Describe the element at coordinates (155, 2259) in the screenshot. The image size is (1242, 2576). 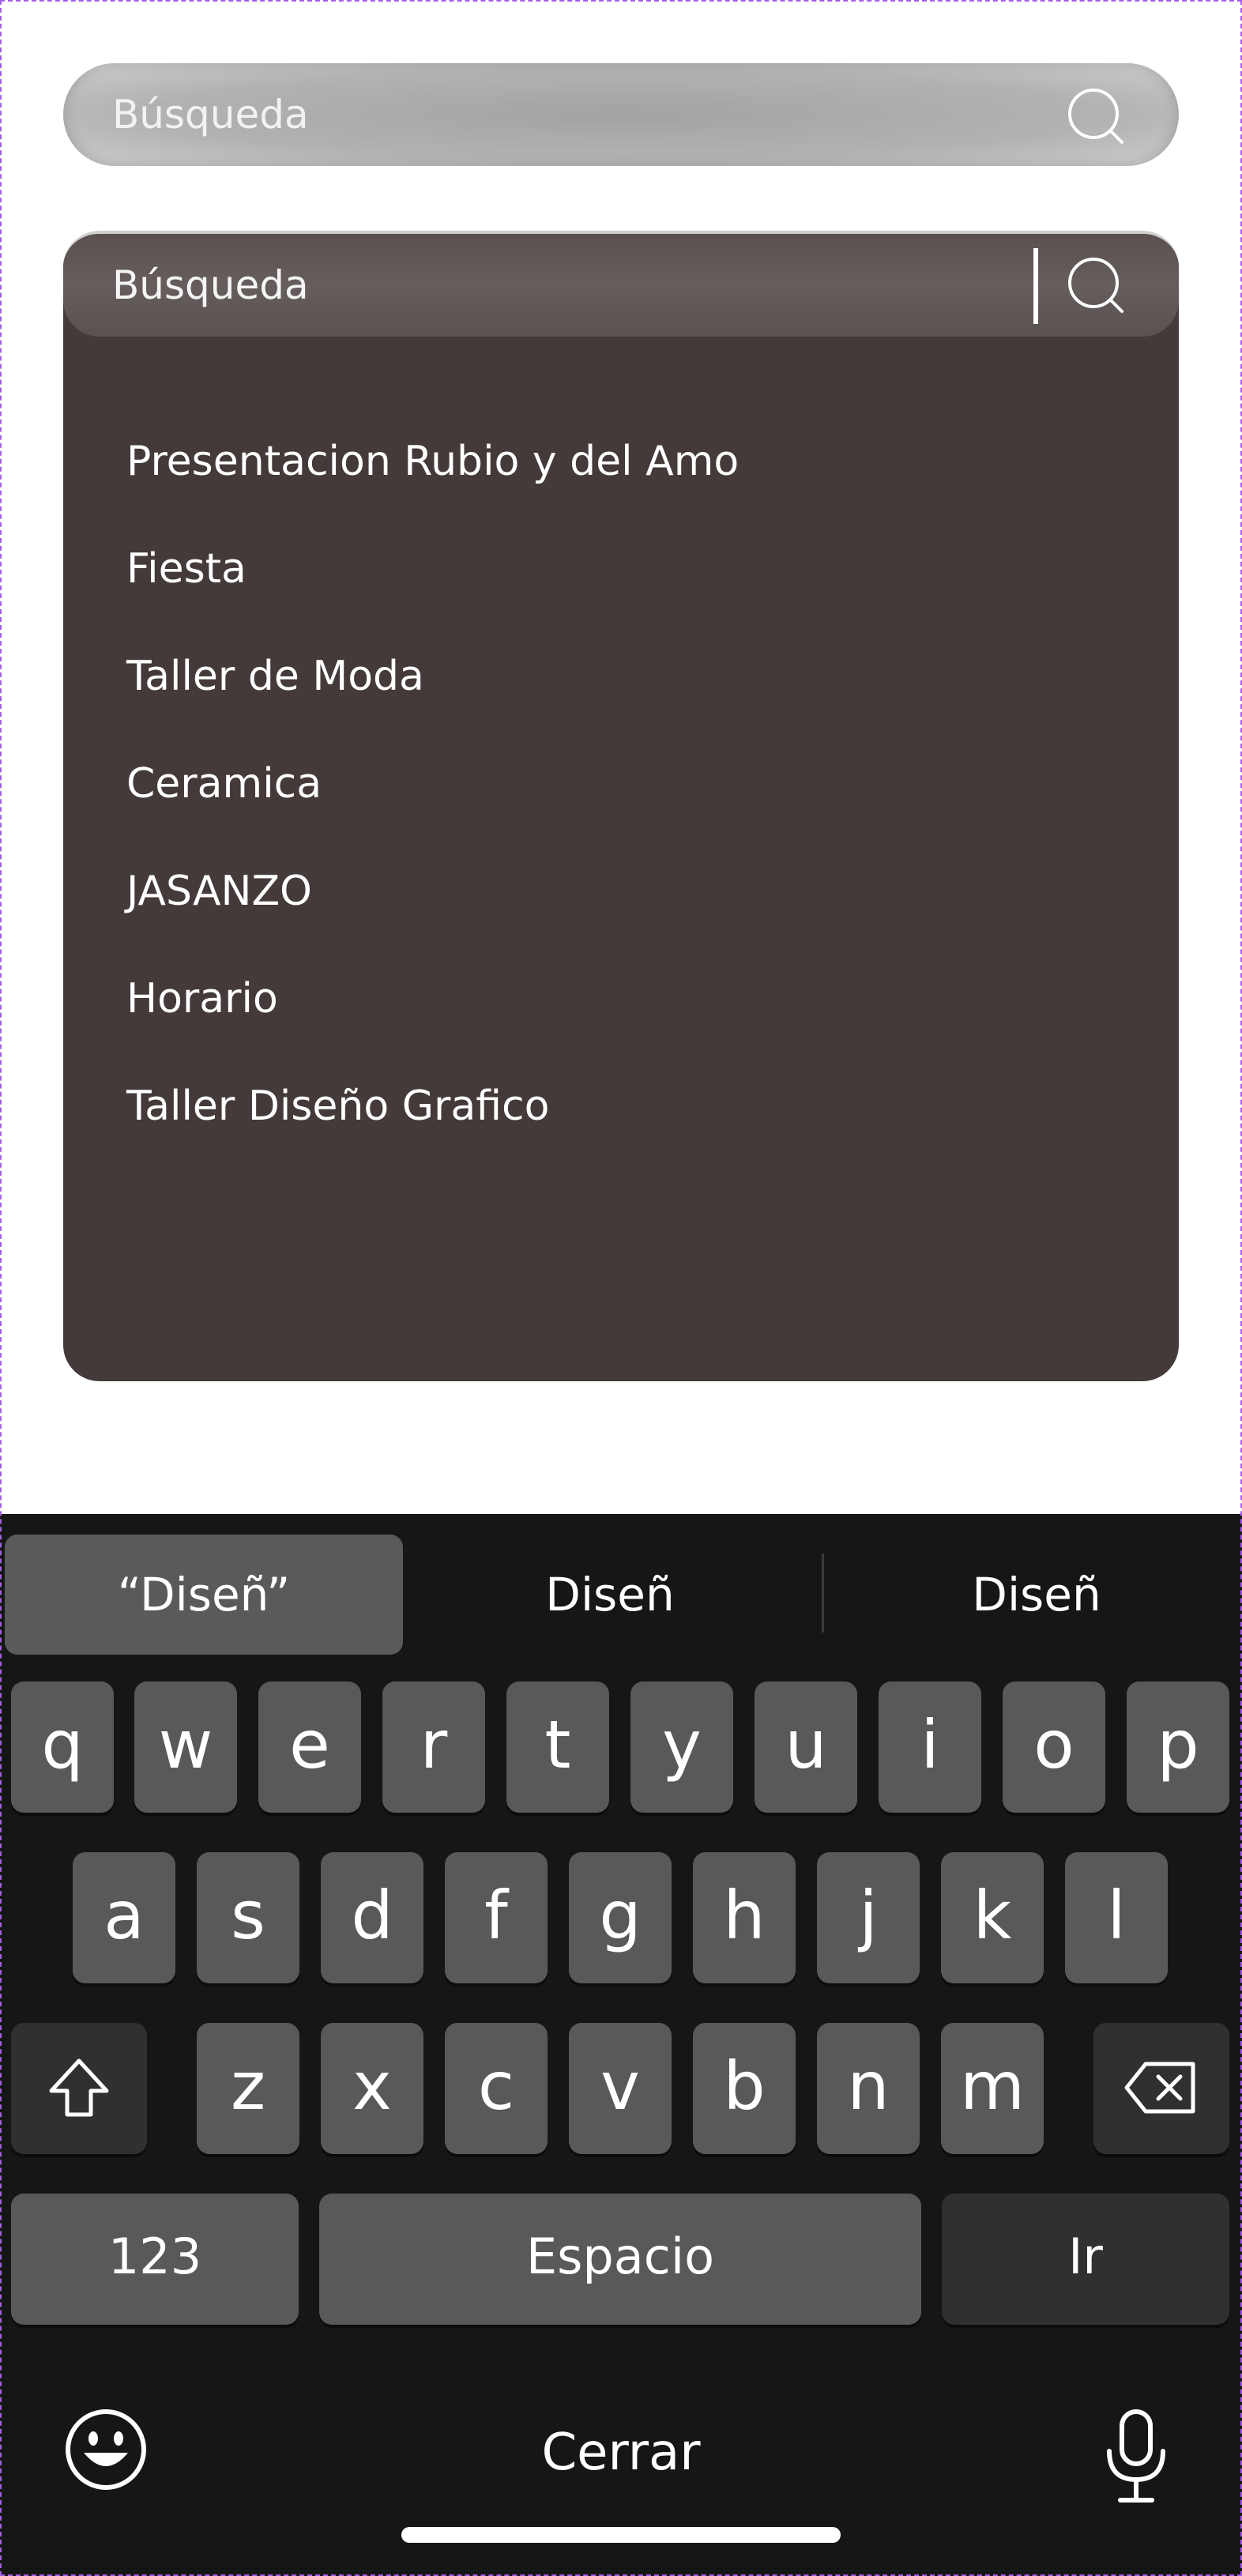
I see `numbers-key: 123` at that location.